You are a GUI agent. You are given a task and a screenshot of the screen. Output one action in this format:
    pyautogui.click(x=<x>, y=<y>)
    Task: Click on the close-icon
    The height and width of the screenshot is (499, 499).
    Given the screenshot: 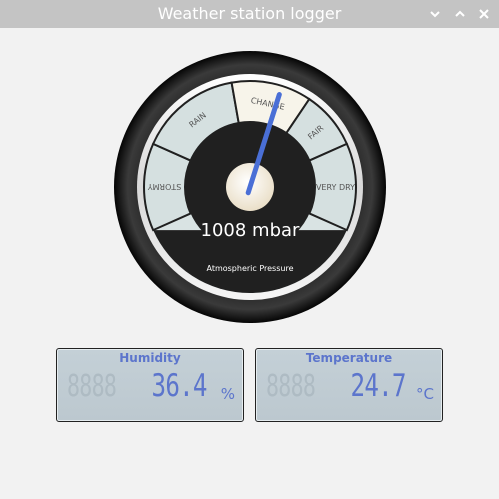 What is the action you would take?
    pyautogui.click(x=484, y=14)
    